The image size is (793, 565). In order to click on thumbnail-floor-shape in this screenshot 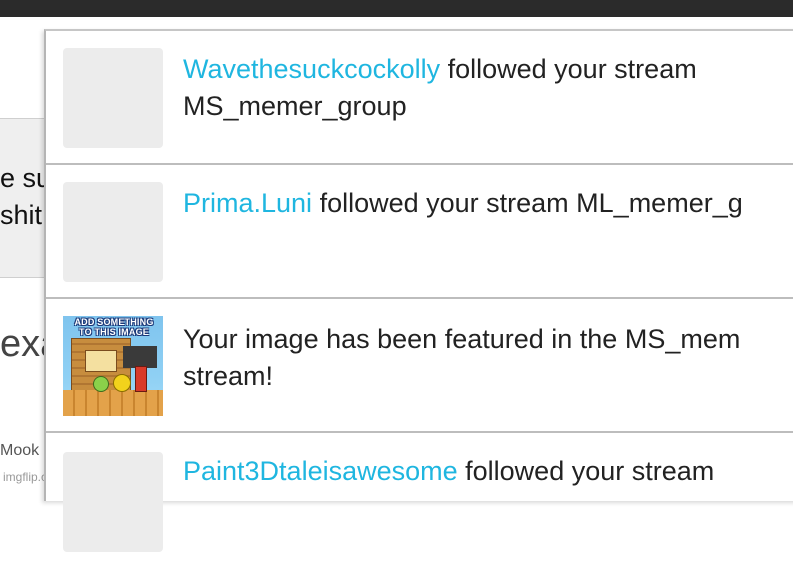, I will do `click(113, 403)`.